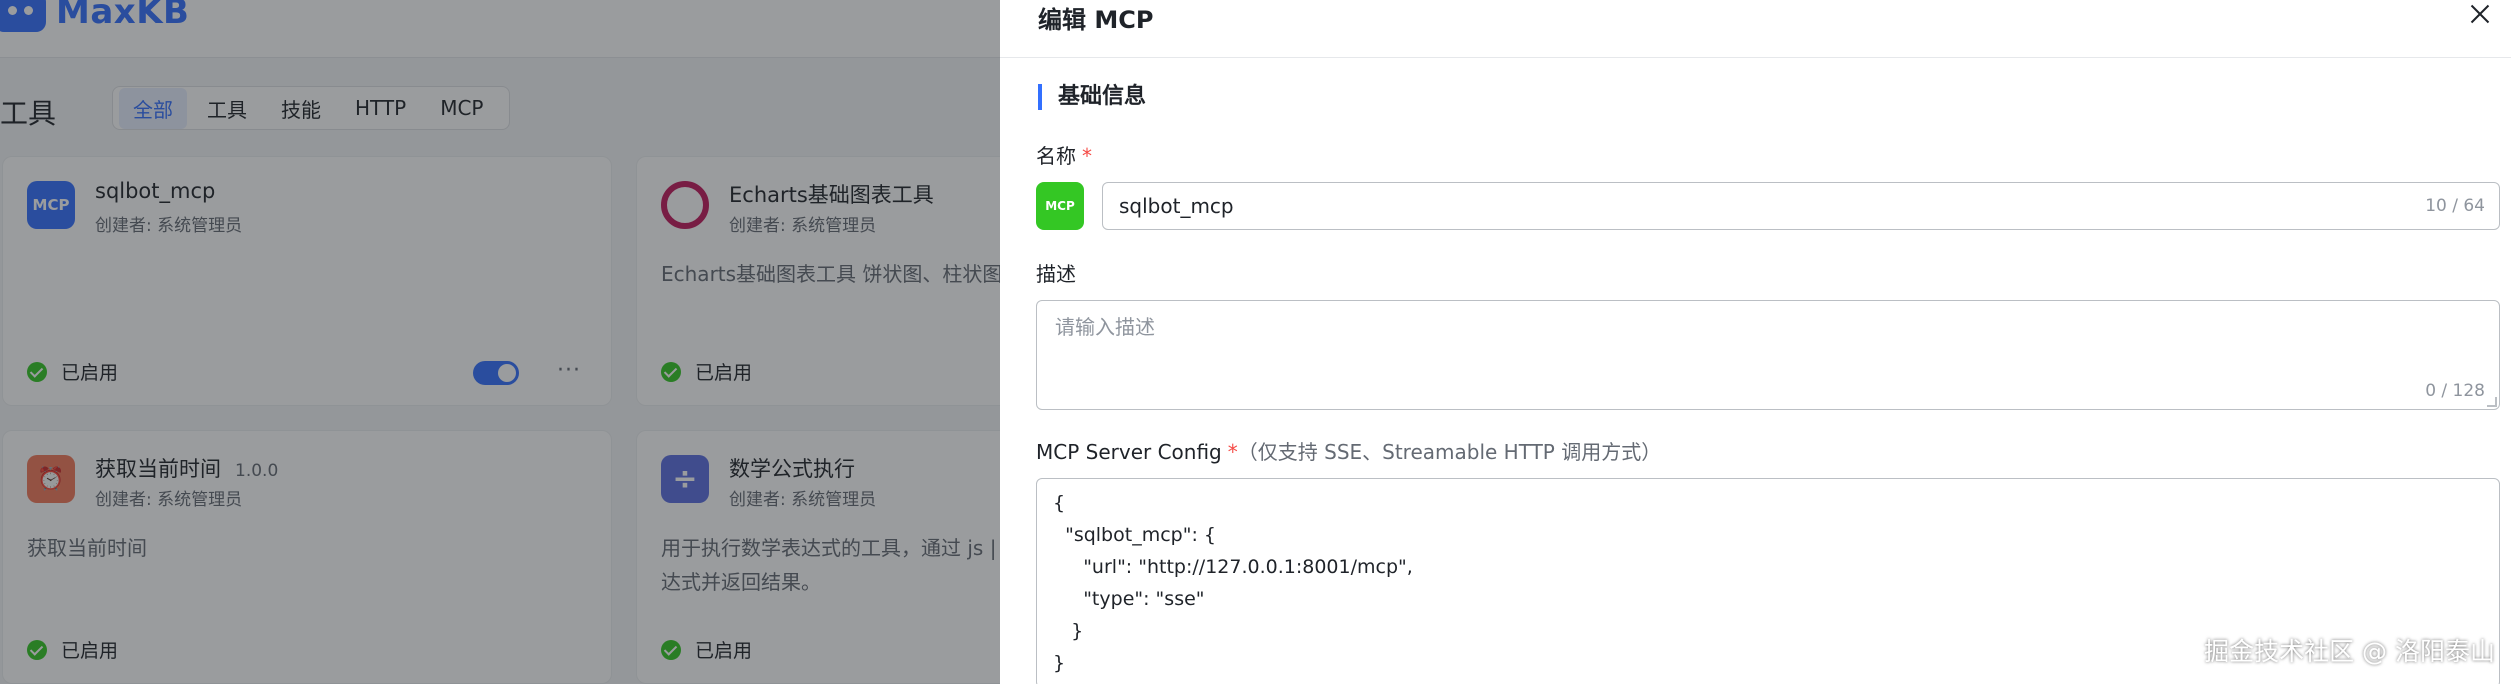 Image resolution: width=2511 pixels, height=684 pixels. Describe the element at coordinates (1768, 355) in the screenshot. I see `description-textarea: 请输入描述 0 / 128` at that location.